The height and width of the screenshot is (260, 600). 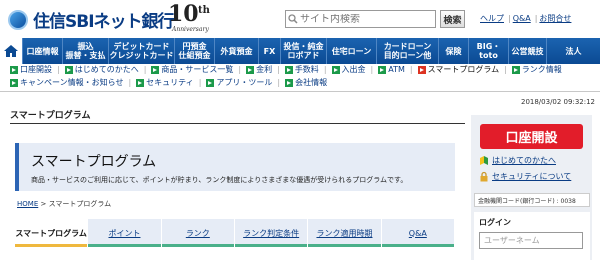 I want to click on tab-rank: ランク, so click(x=198, y=233).